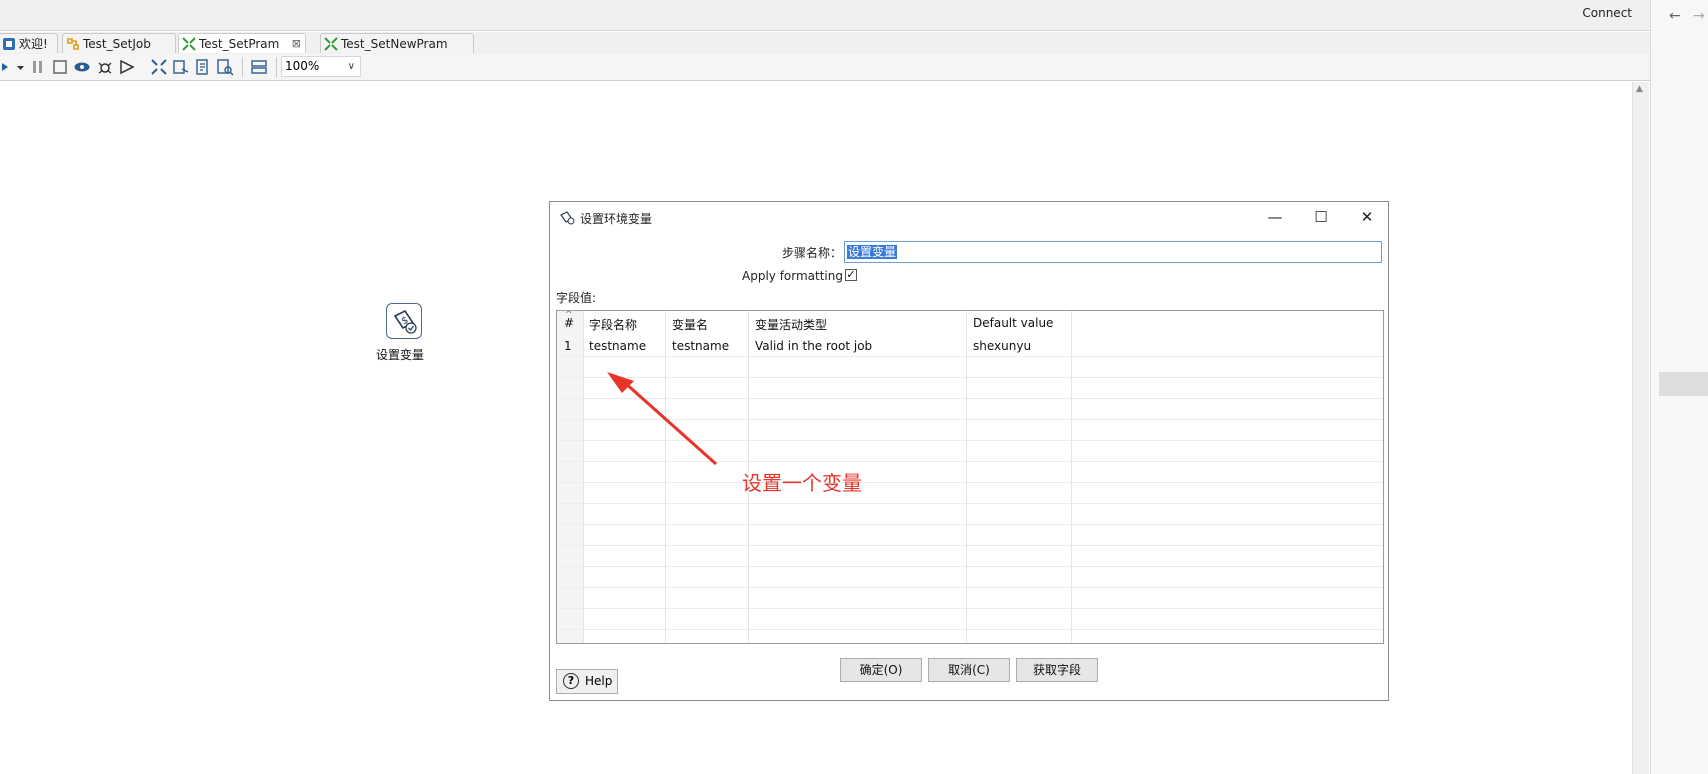  I want to click on table-cell: 1, so click(568, 346).